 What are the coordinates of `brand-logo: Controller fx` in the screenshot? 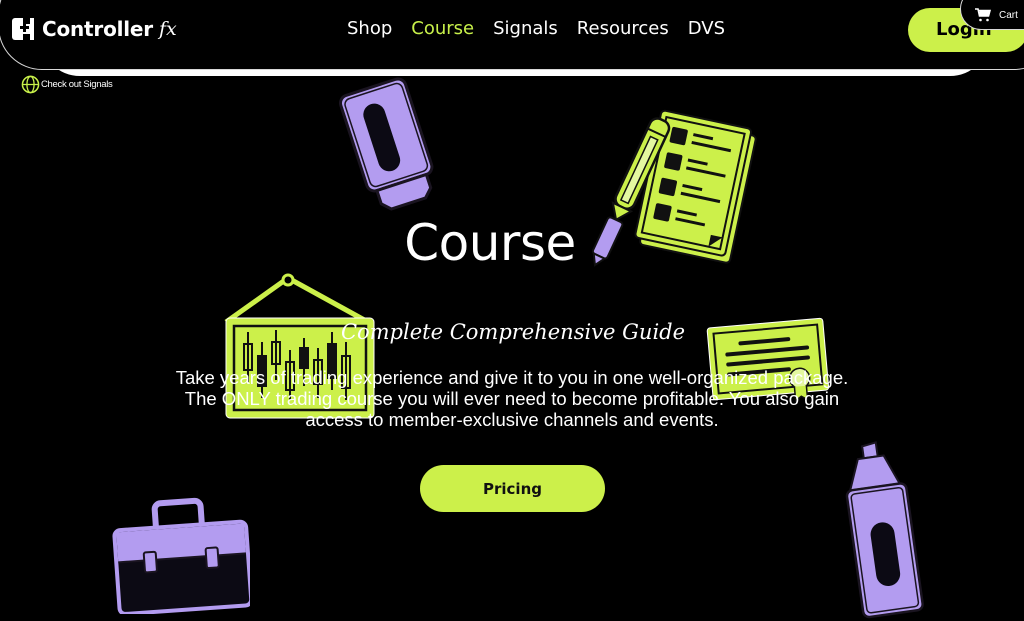 It's located at (94, 29).